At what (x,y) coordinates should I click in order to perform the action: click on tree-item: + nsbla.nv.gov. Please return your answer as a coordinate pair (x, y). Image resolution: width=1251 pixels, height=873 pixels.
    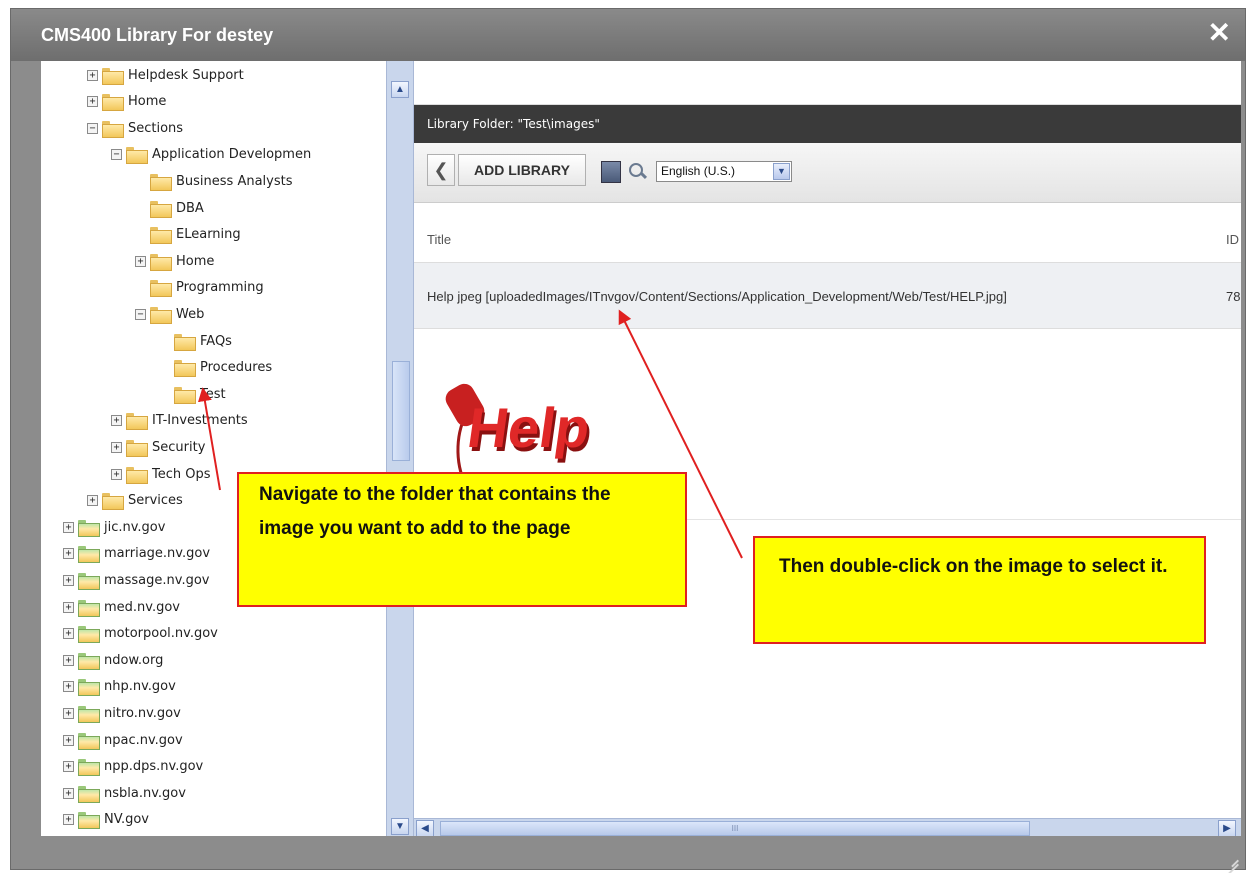
    Looking at the image, I should click on (124, 793).